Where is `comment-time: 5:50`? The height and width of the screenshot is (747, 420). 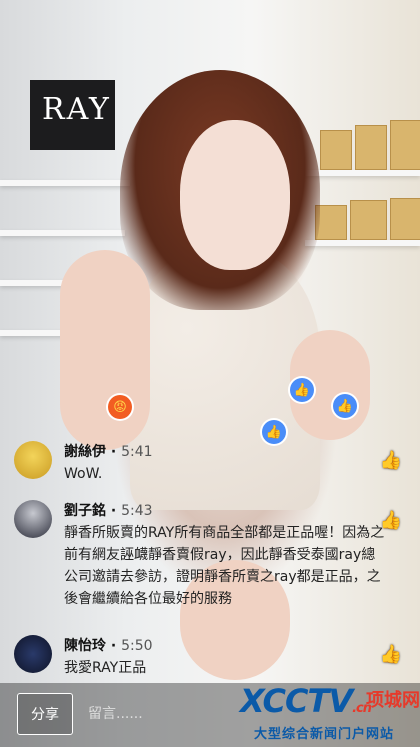
comment-time: 5:50 is located at coordinates (137, 646).